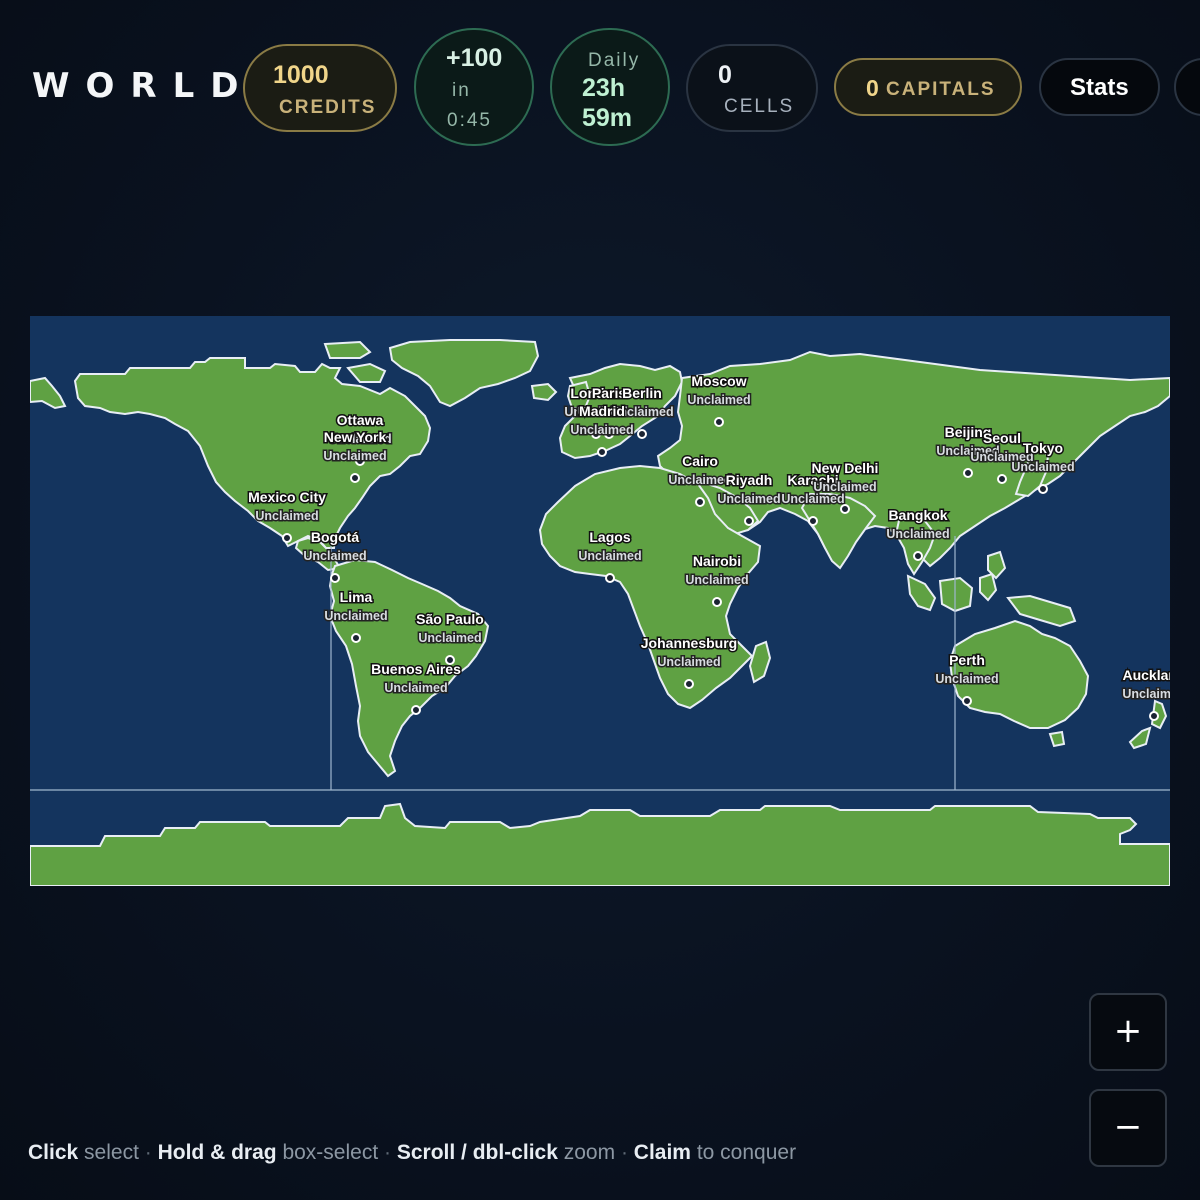 The height and width of the screenshot is (1200, 1200). What do you see at coordinates (602, 411) in the screenshot?
I see `city-name: Madrid` at bounding box center [602, 411].